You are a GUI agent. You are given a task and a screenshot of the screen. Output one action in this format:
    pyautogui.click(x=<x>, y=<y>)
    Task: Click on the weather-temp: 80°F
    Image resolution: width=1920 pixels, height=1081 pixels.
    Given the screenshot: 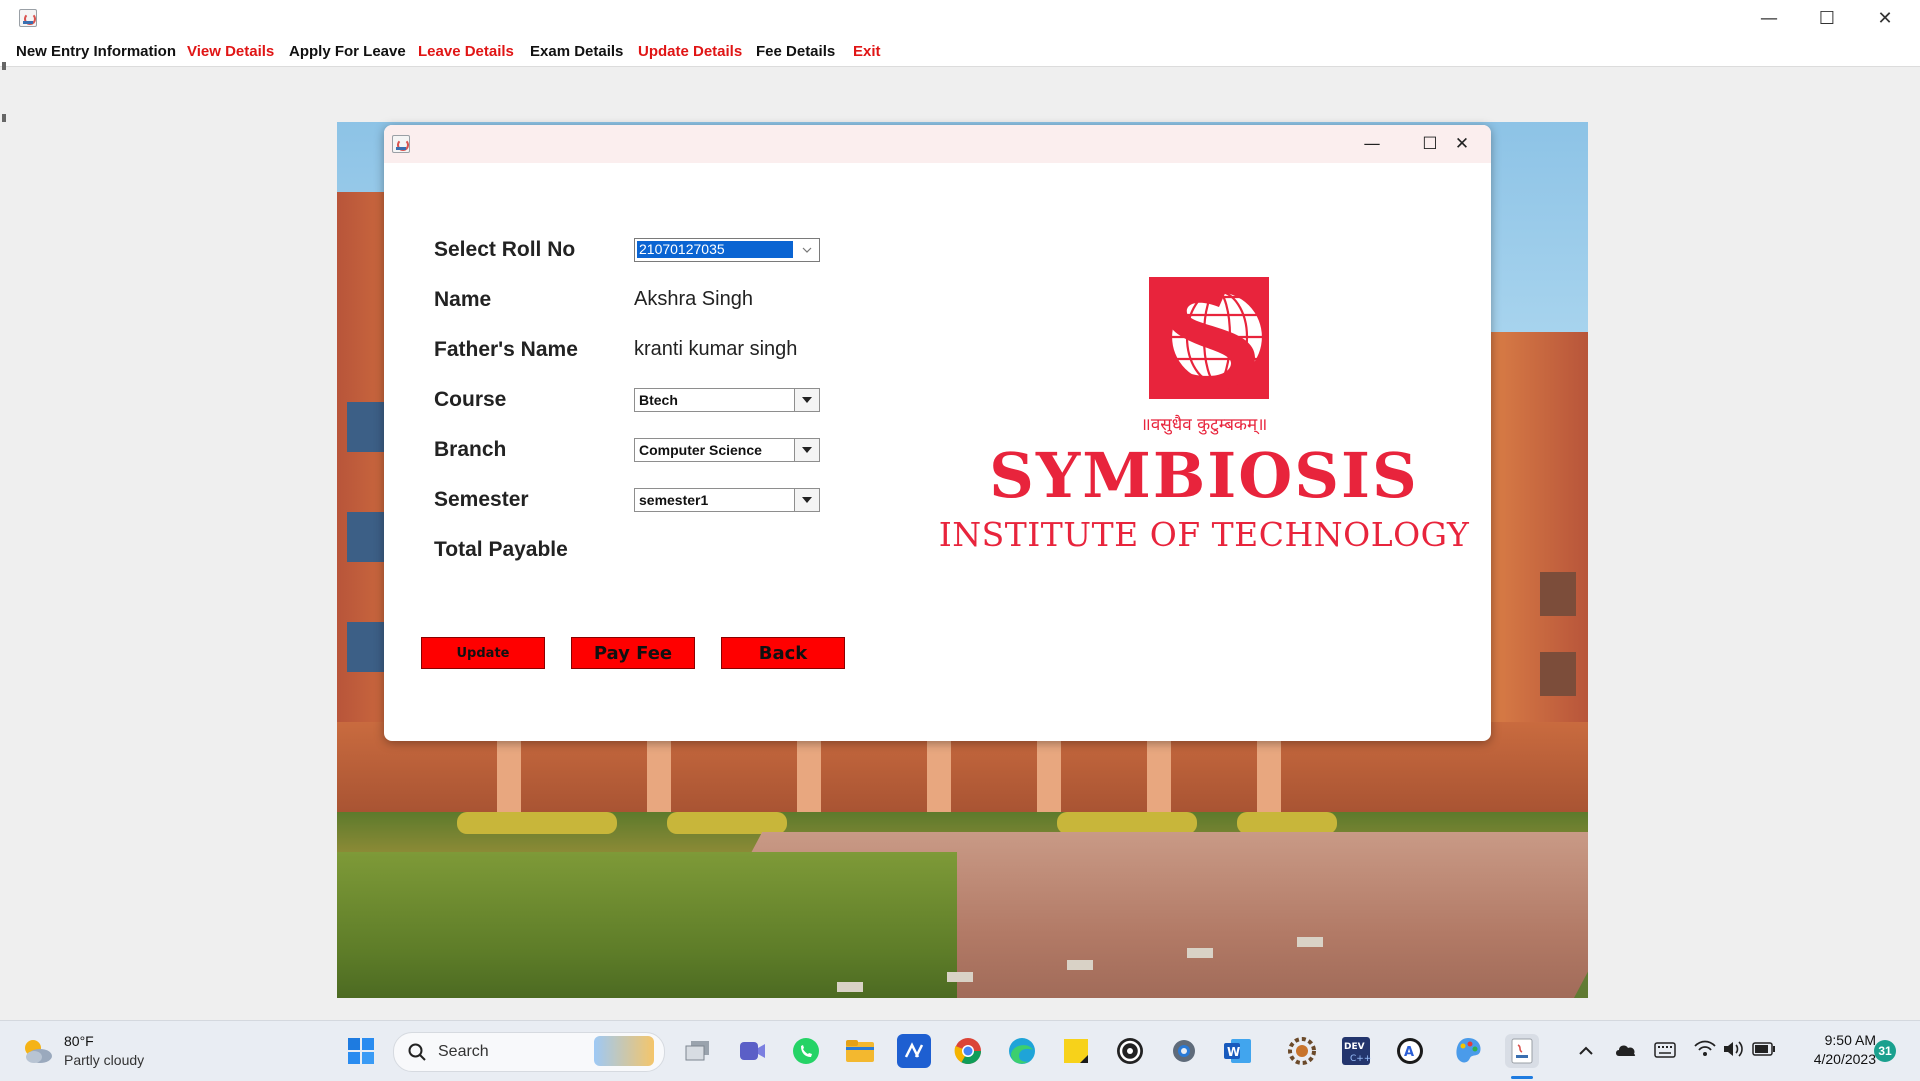 What is the action you would take?
    pyautogui.click(x=79, y=1041)
    